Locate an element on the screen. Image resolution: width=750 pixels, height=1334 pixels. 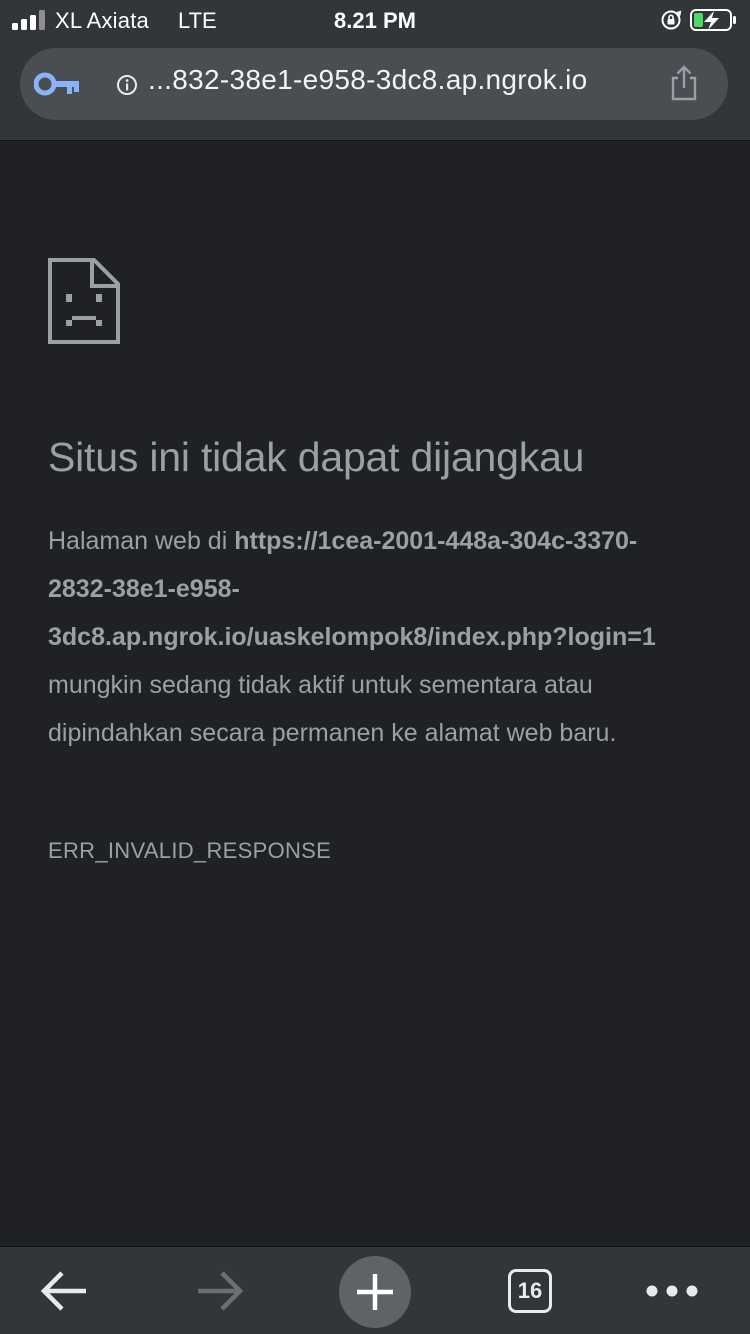
error-body-prefix: Halaman web di is located at coordinates (141, 541).